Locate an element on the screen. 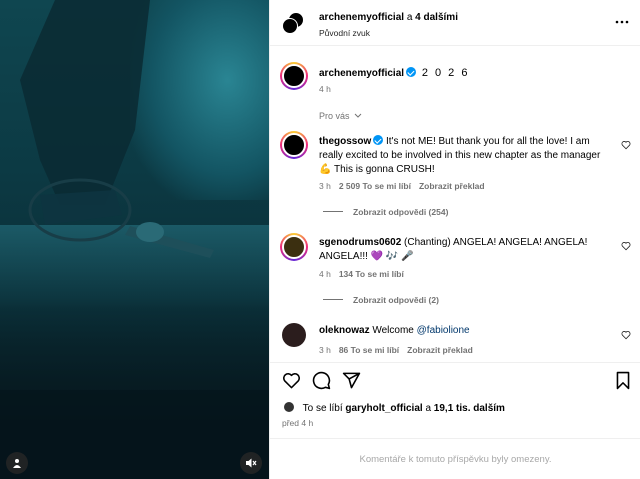 Image resolution: width=640 pixels, height=479 pixels. speaker-muted-icon is located at coordinates (251, 463).